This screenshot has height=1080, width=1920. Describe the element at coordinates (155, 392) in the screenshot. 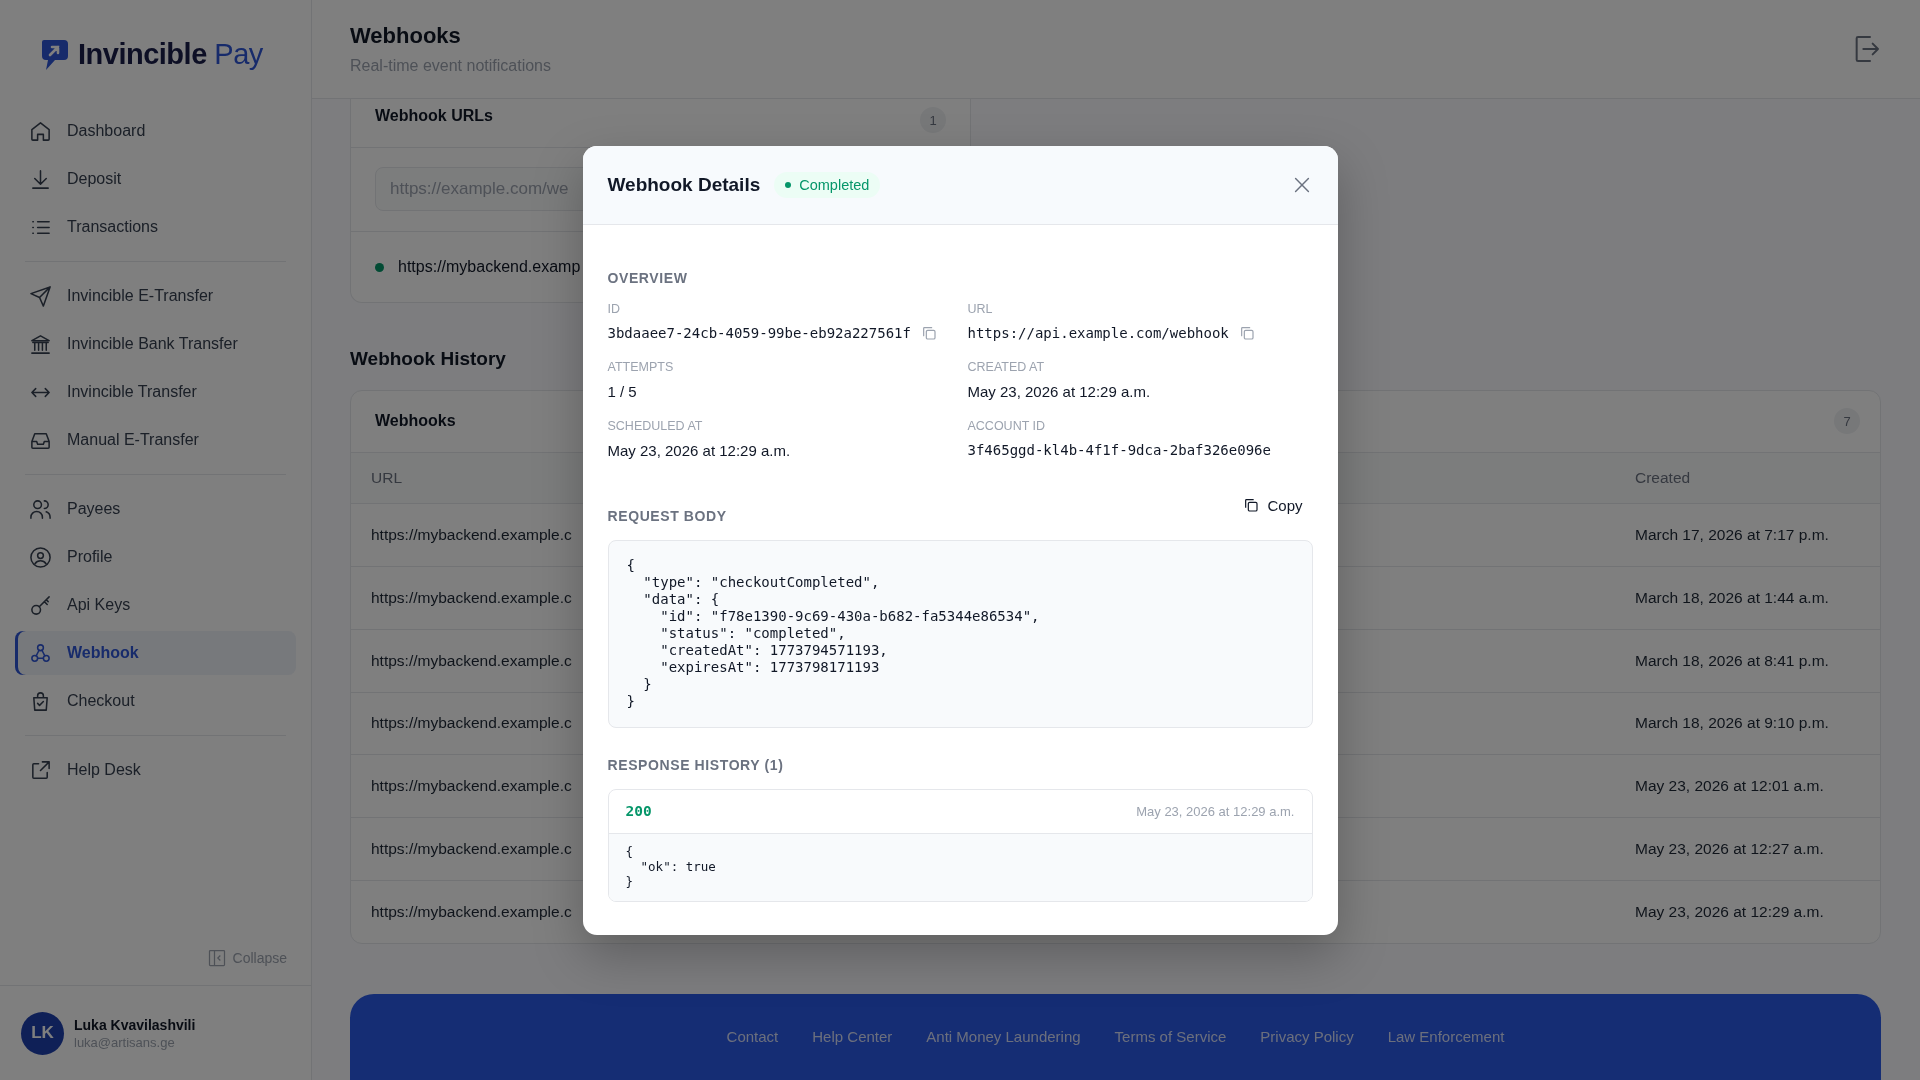

I see `sidebar-item: Invincible Transfer` at that location.